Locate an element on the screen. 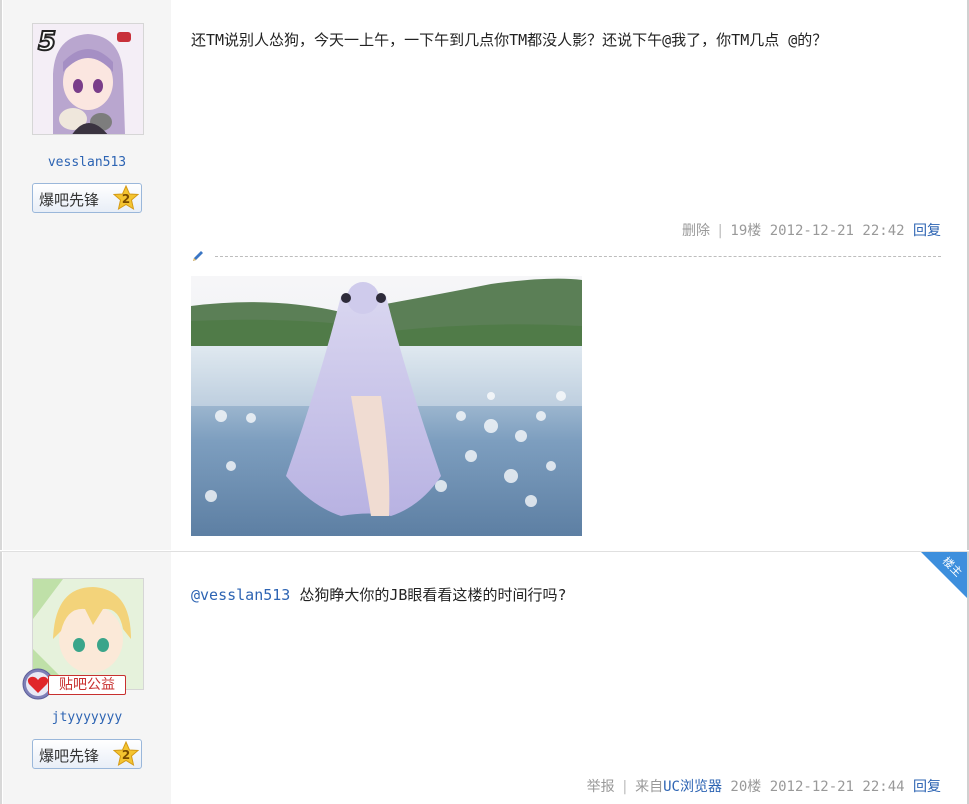 Image resolution: width=969 pixels, height=804 pixels. source-app-link: UC浏览器 is located at coordinates (692, 787).